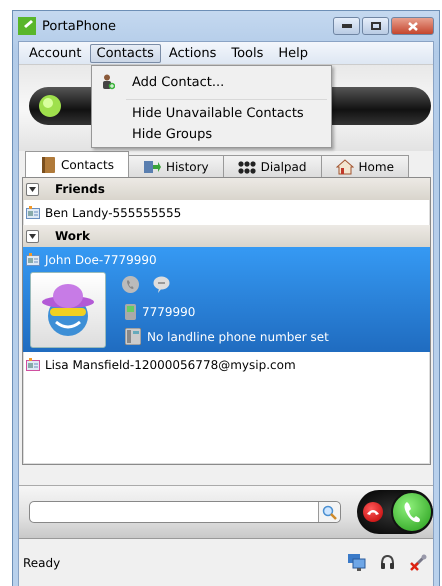 The height and width of the screenshot is (586, 442). What do you see at coordinates (211, 134) in the screenshot?
I see `menu-option: Hide Groups` at bounding box center [211, 134].